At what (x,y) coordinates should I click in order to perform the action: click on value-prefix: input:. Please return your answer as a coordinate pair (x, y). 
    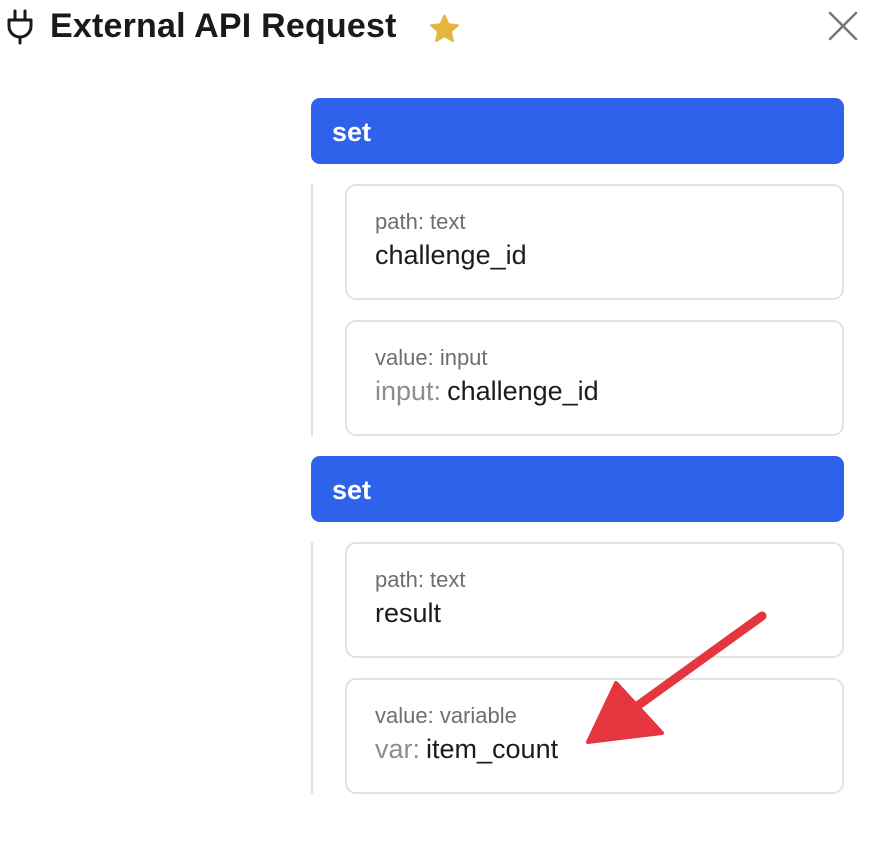
    Looking at the image, I should click on (408, 391).